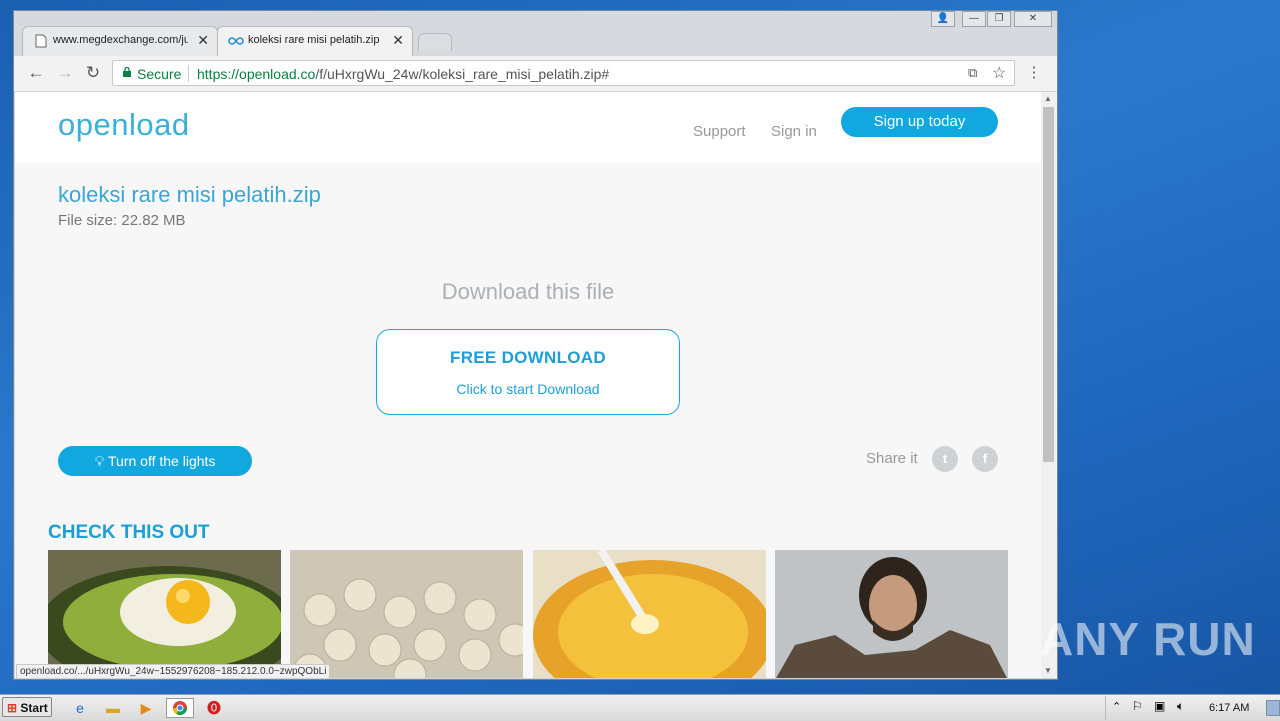 This screenshot has height=721, width=1280. I want to click on tray-expand-icon: ⌃, so click(1116, 706).